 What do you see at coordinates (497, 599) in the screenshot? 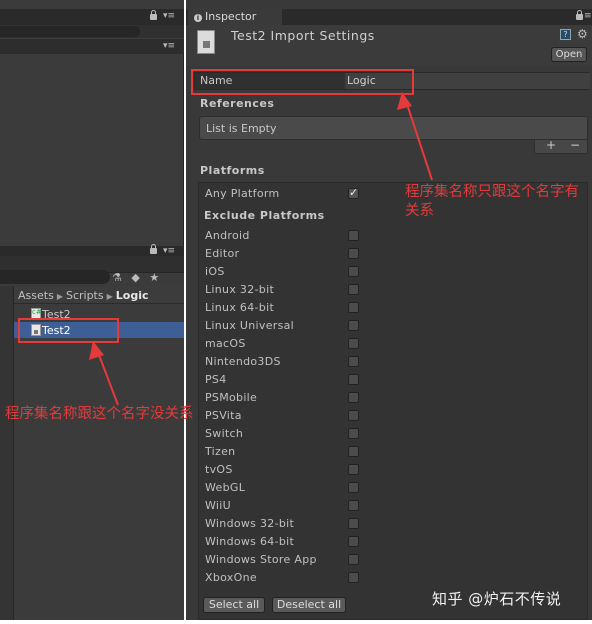
I see `watermark: 知乎 @炉石不传说` at bounding box center [497, 599].